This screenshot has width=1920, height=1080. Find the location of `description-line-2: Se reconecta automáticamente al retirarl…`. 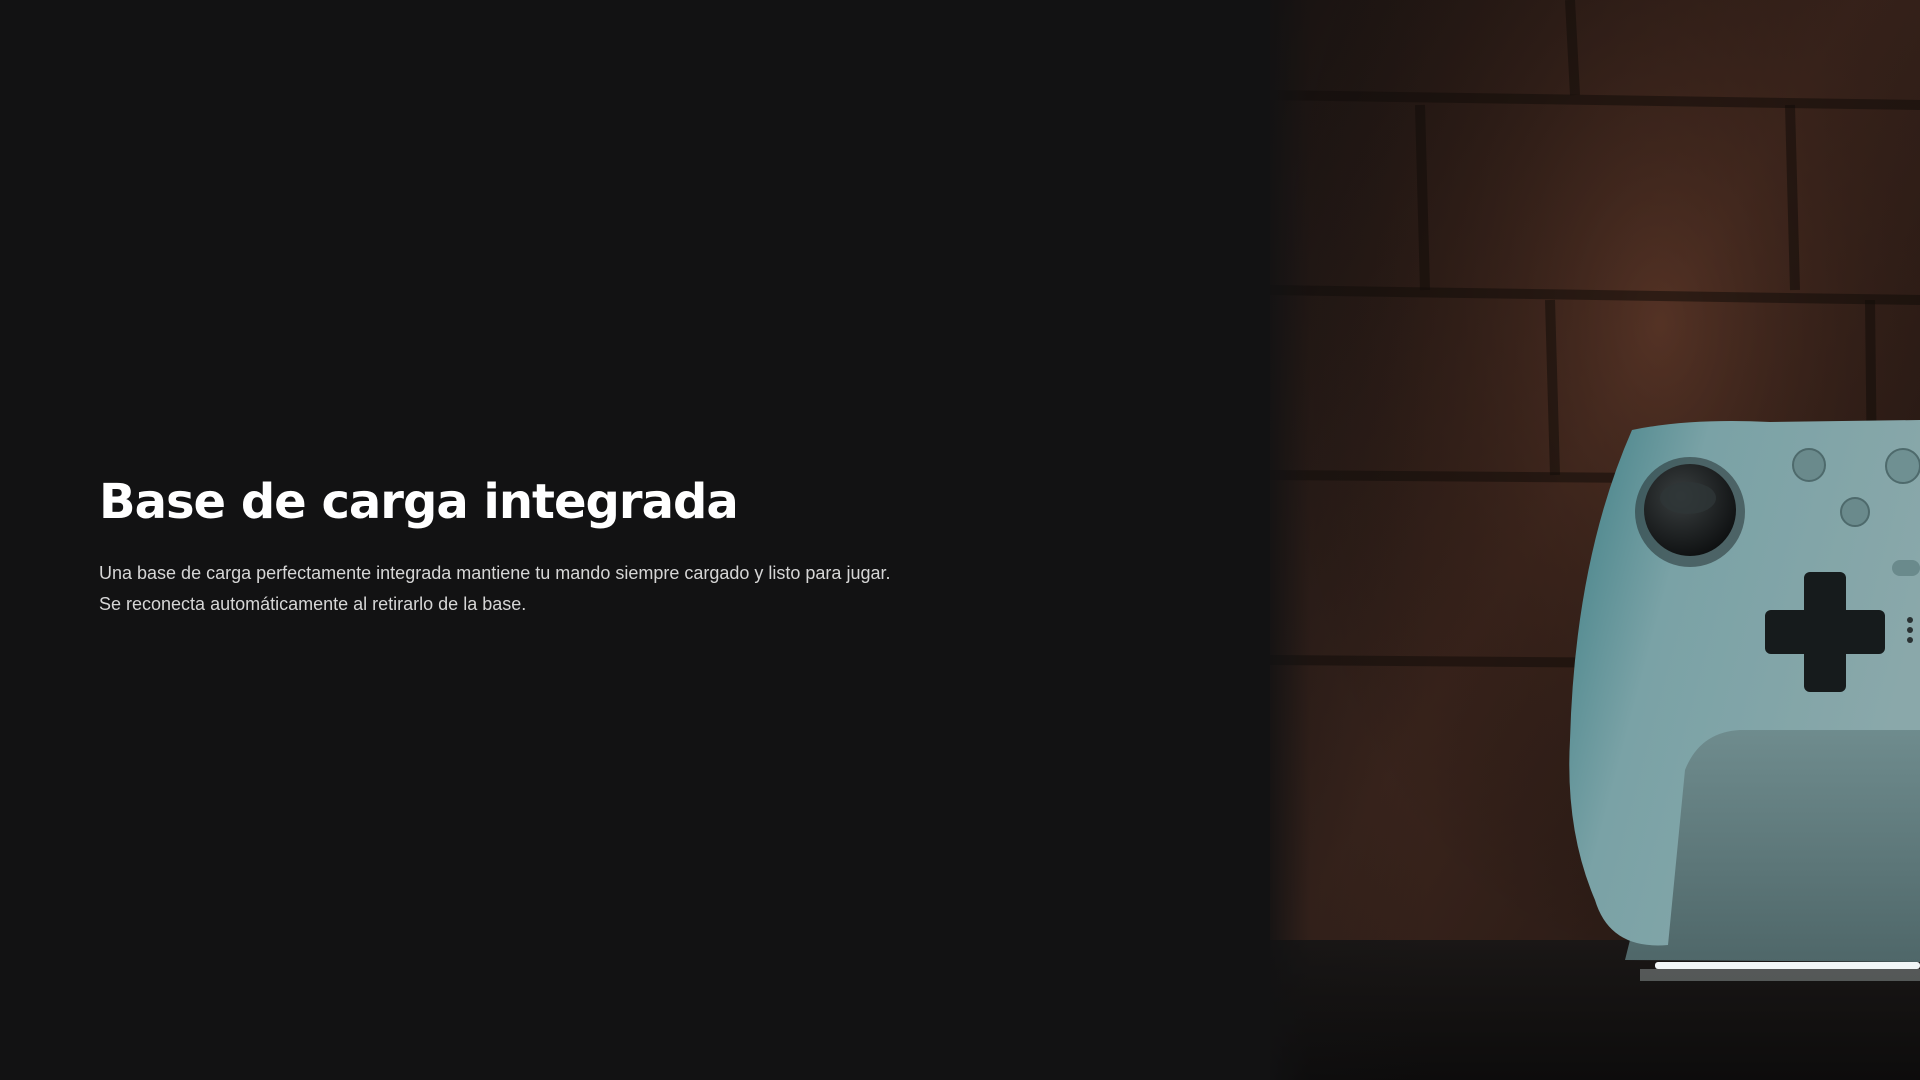

description-line-2: Se reconecta automáticamente al retirarl… is located at coordinates (313, 604).